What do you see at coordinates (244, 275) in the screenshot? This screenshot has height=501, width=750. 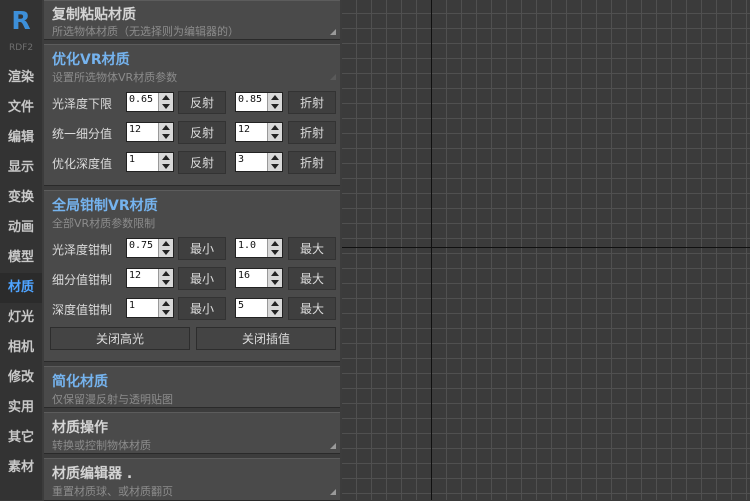 I see `spinner-value: 16` at bounding box center [244, 275].